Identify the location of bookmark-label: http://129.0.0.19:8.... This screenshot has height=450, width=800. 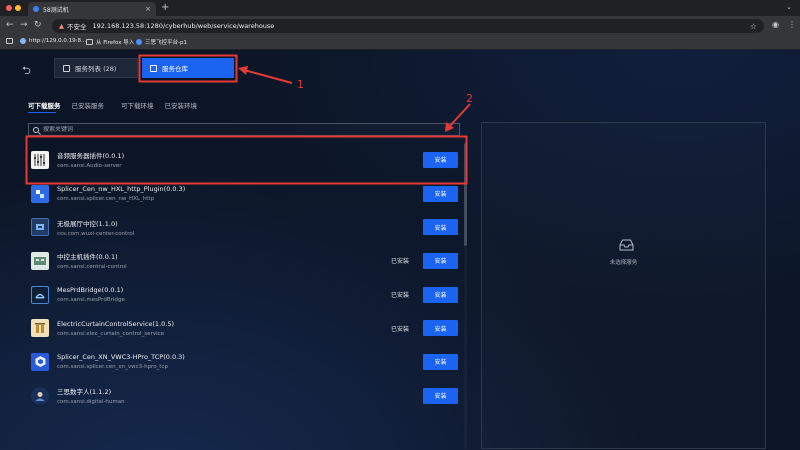
(58, 41).